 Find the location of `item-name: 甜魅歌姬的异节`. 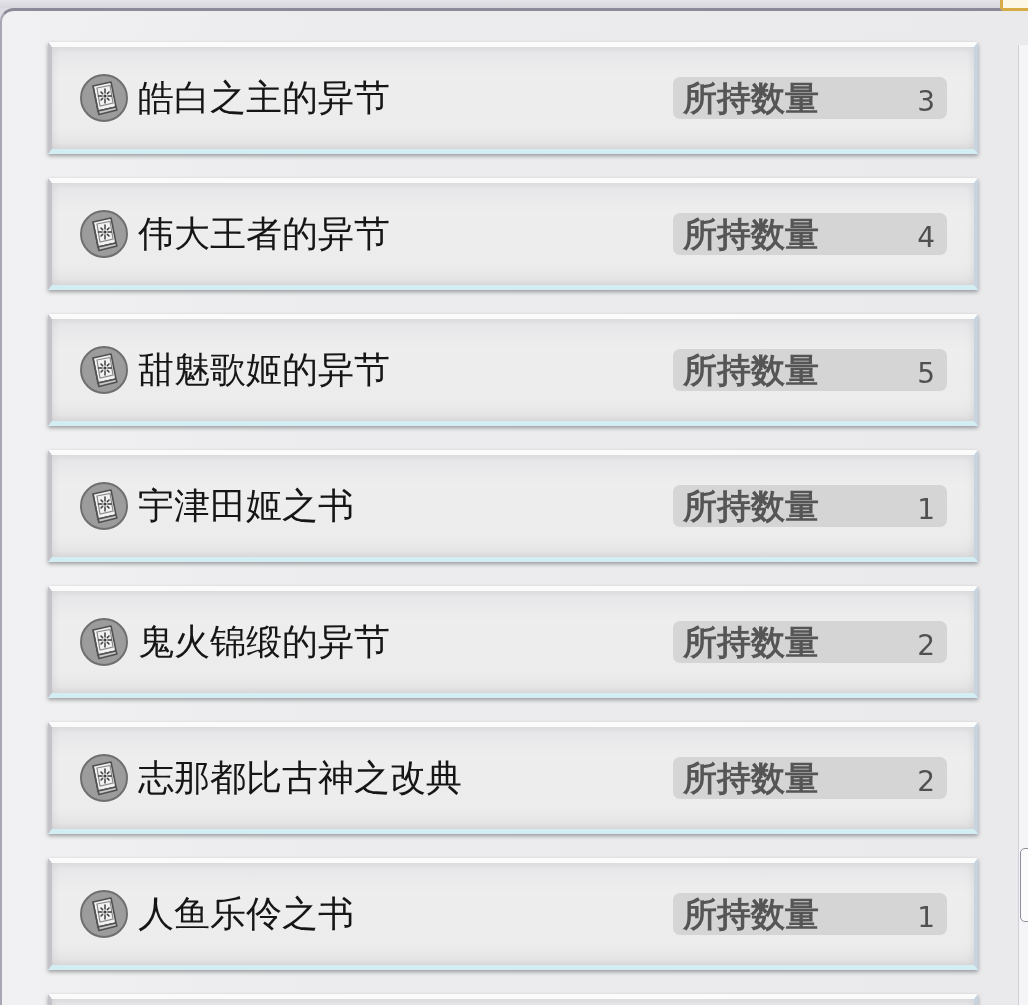

item-name: 甜魅歌姬的异节 is located at coordinates (264, 370).